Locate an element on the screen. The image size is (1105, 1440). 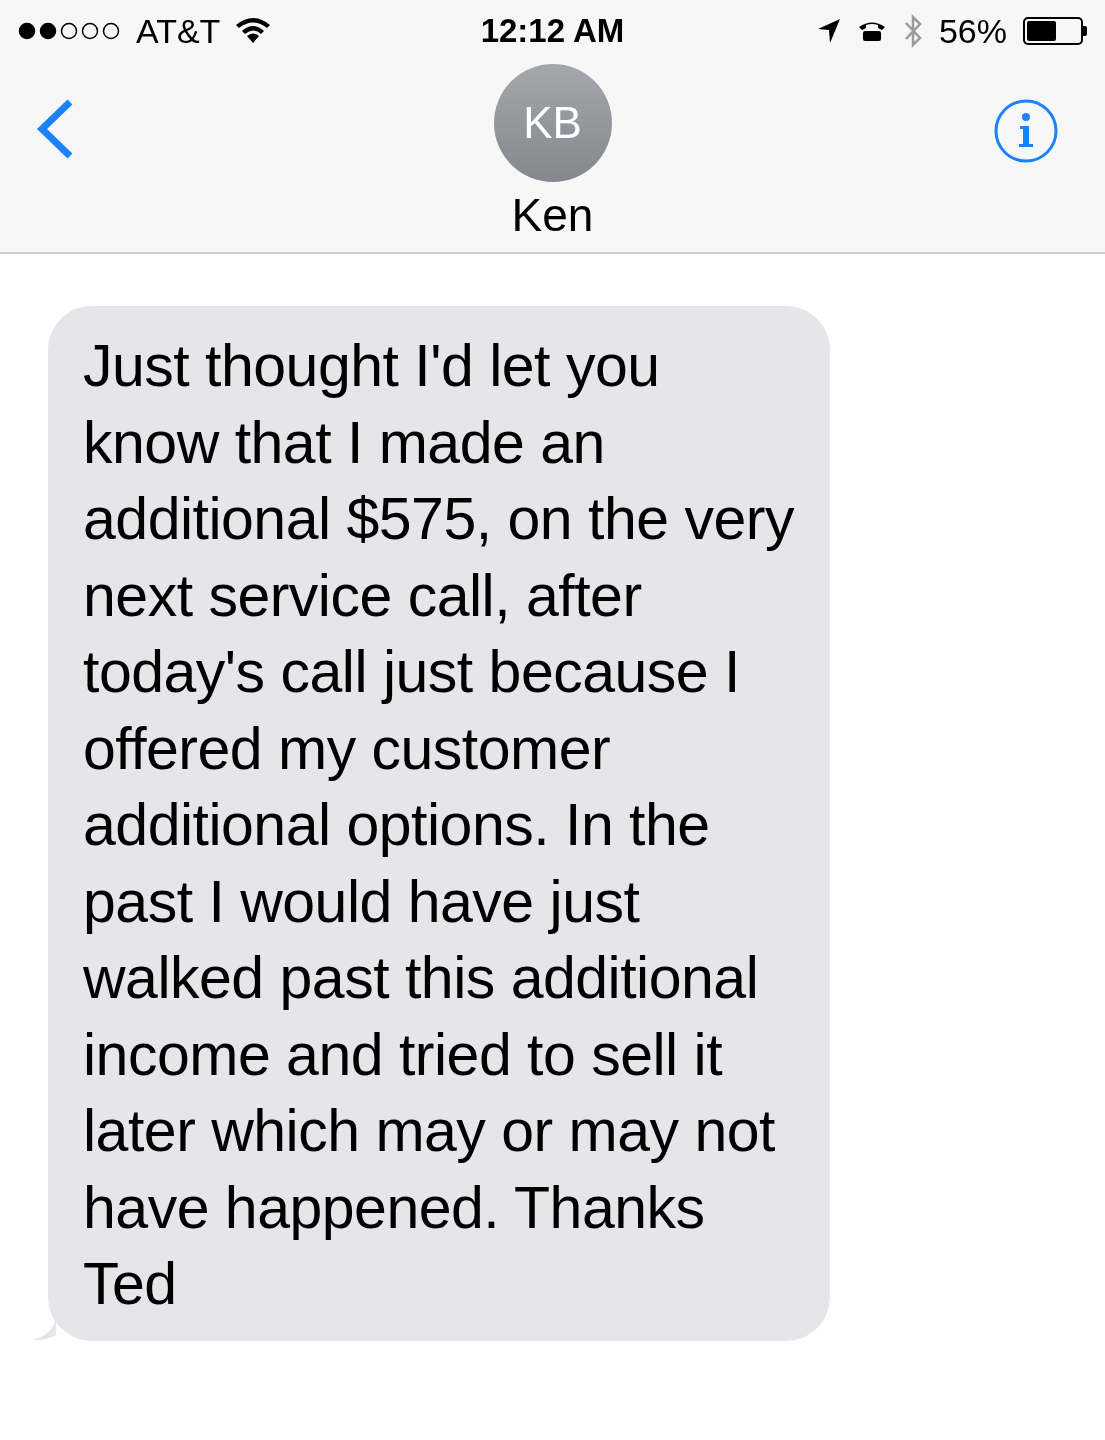
contact-avatar: KB is located at coordinates (552, 123).